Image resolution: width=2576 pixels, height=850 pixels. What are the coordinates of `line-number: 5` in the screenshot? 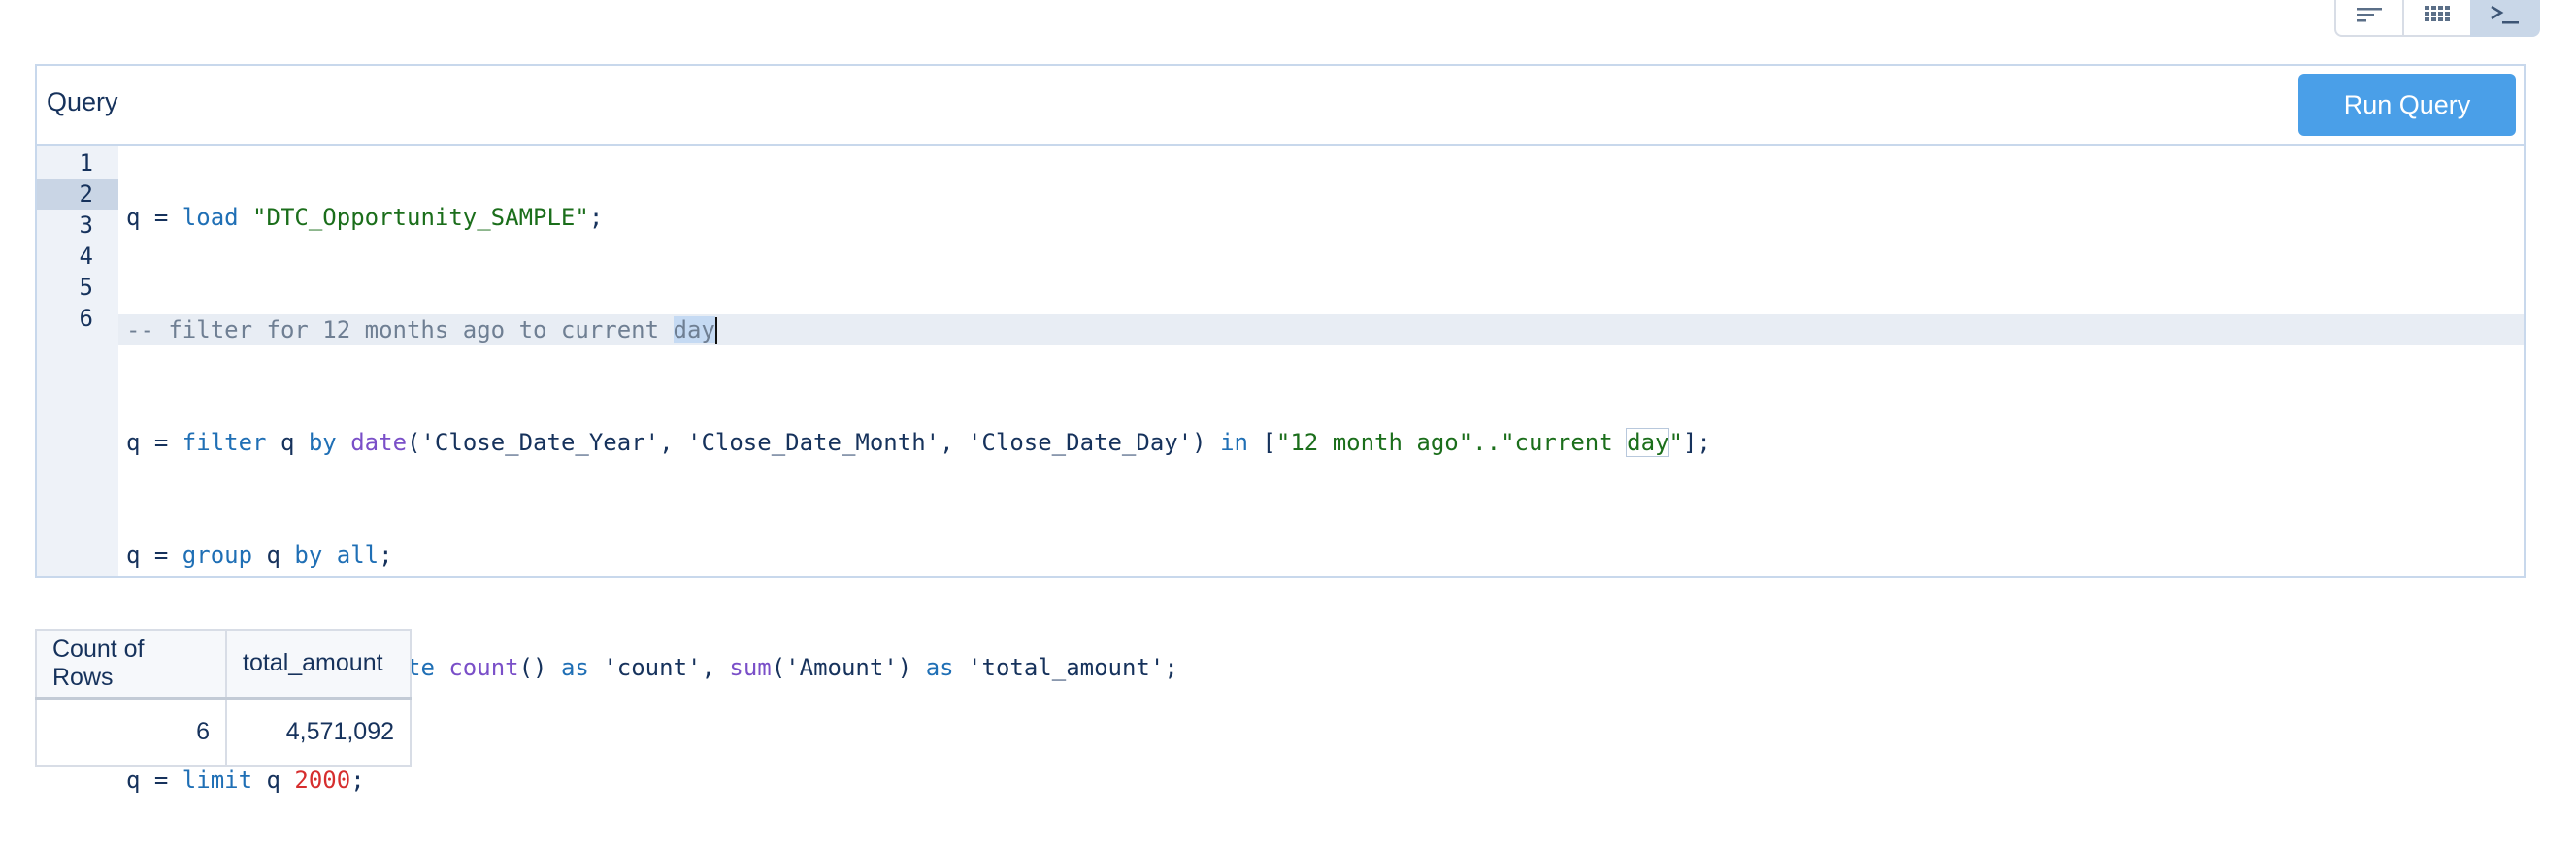 It's located at (86, 287).